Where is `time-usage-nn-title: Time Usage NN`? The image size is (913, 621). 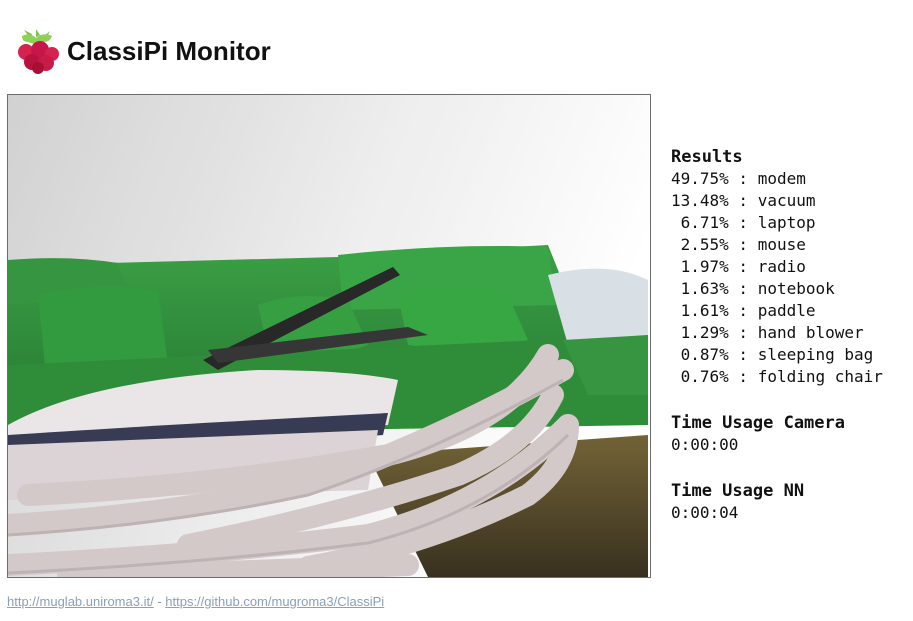 time-usage-nn-title: Time Usage NN is located at coordinates (738, 491).